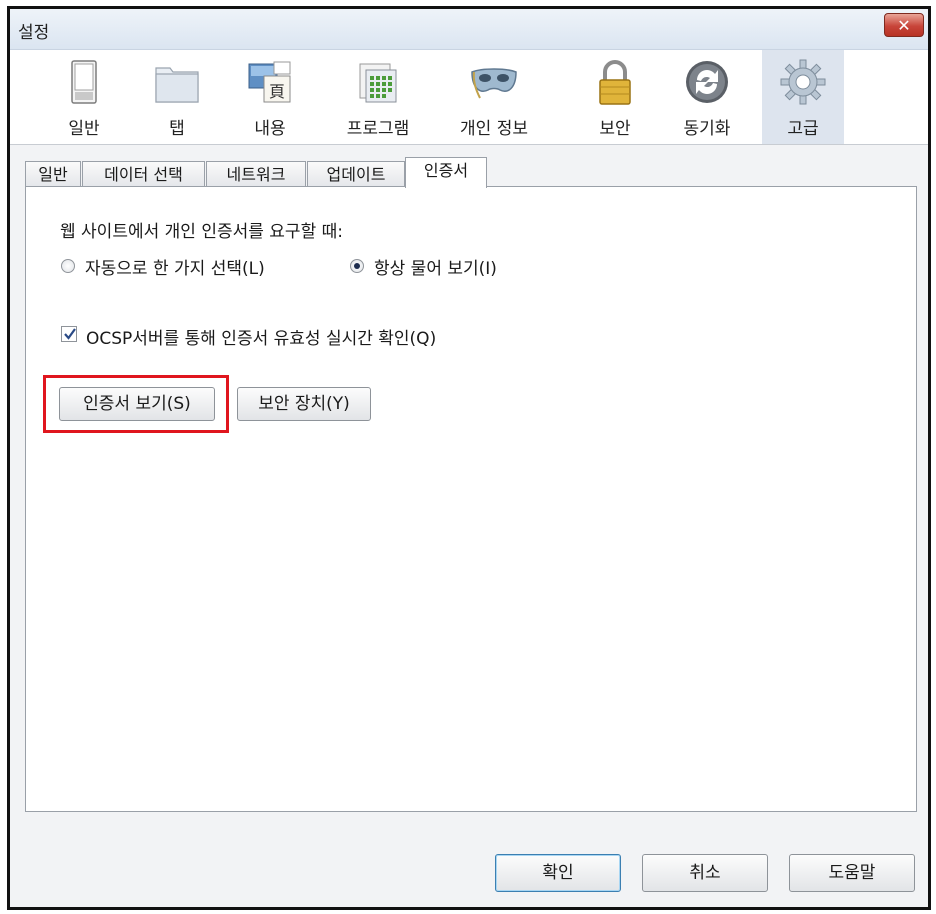 The width and height of the screenshot is (936, 914). Describe the element at coordinates (201, 232) in the screenshot. I see `certificate-request-label: 웹 사이트에서 개인 인증서를 요구할 때:` at that location.